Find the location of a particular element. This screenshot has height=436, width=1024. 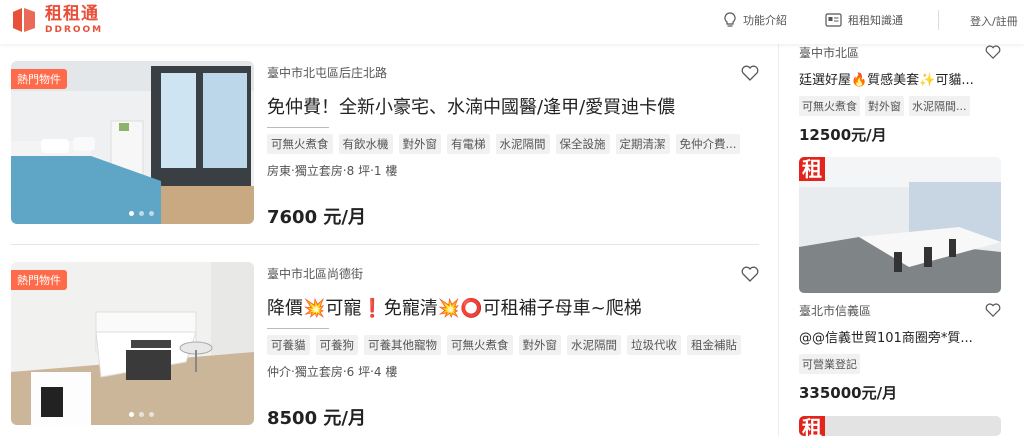

listing-location: 臺中市北屯區后庄北路 is located at coordinates (327, 73).